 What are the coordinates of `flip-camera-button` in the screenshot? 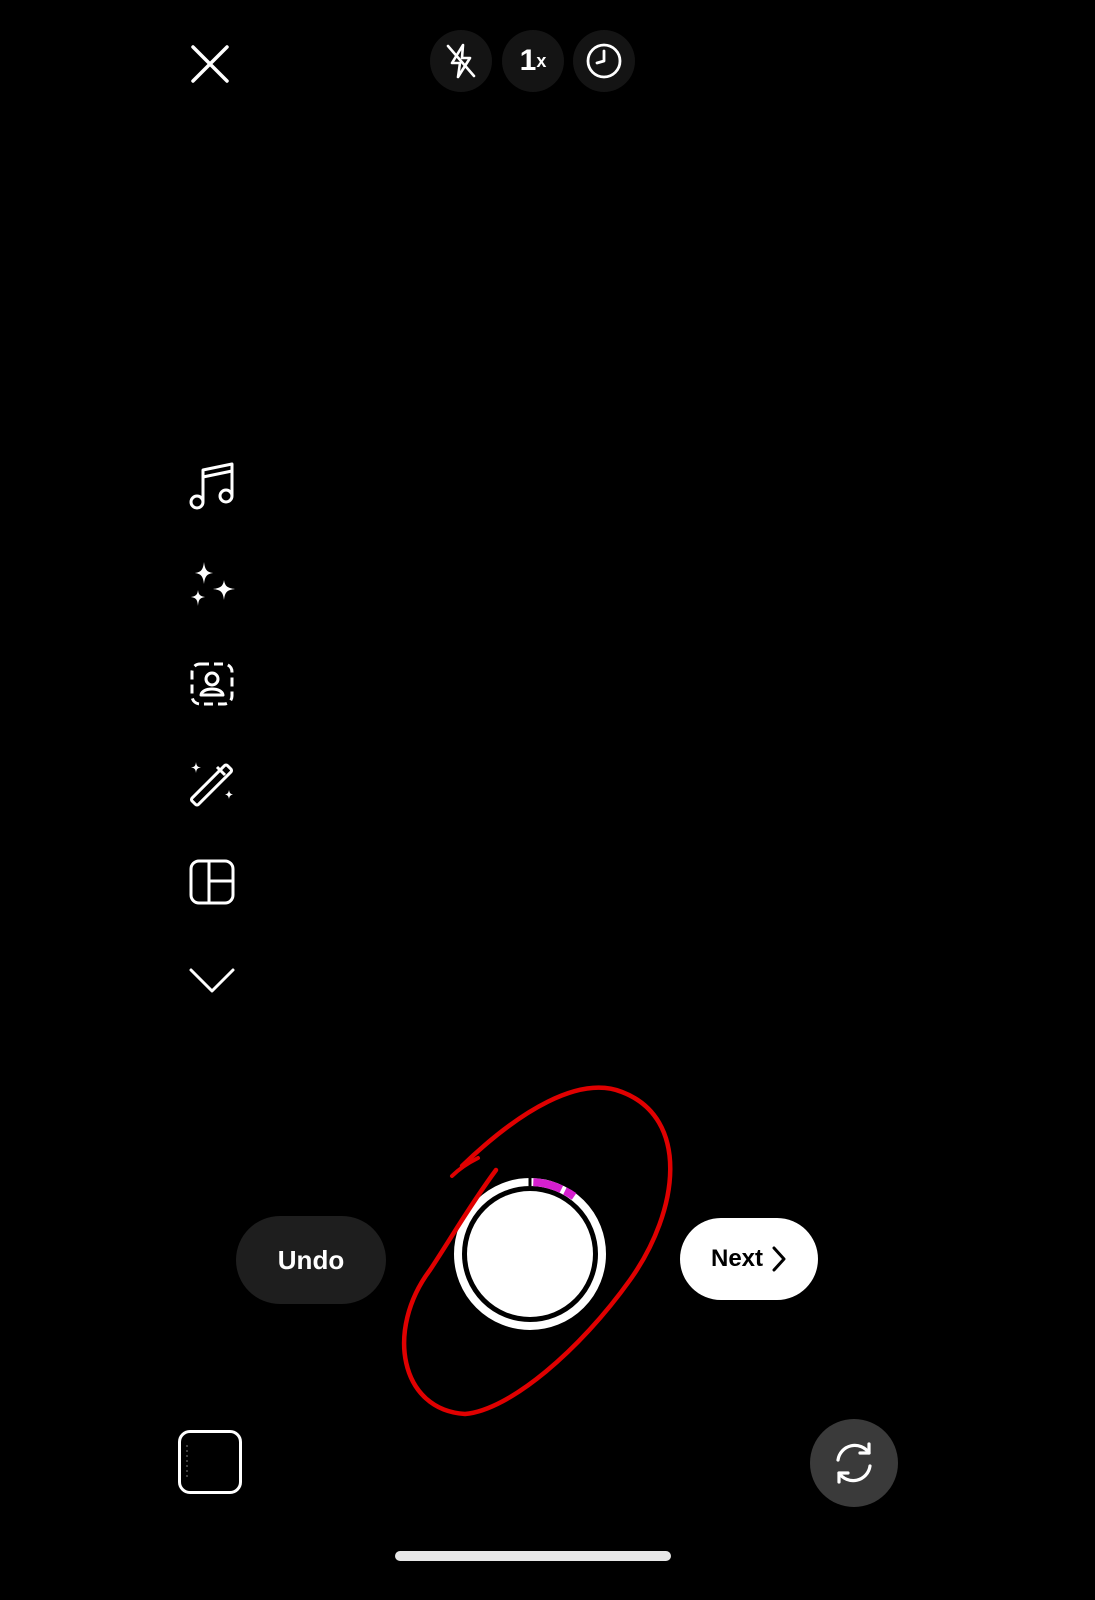 It's located at (854, 1463).